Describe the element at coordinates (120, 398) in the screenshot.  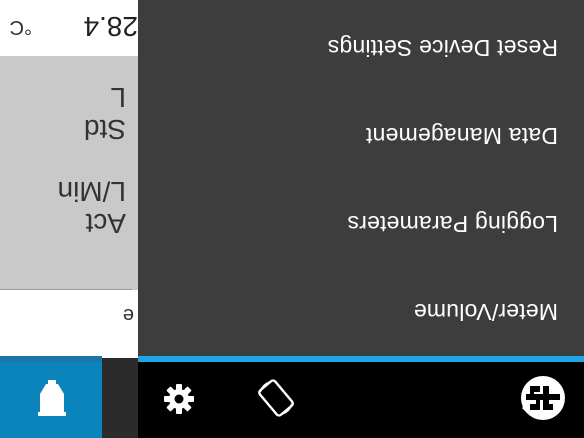
I see `toolbar-divider` at that location.